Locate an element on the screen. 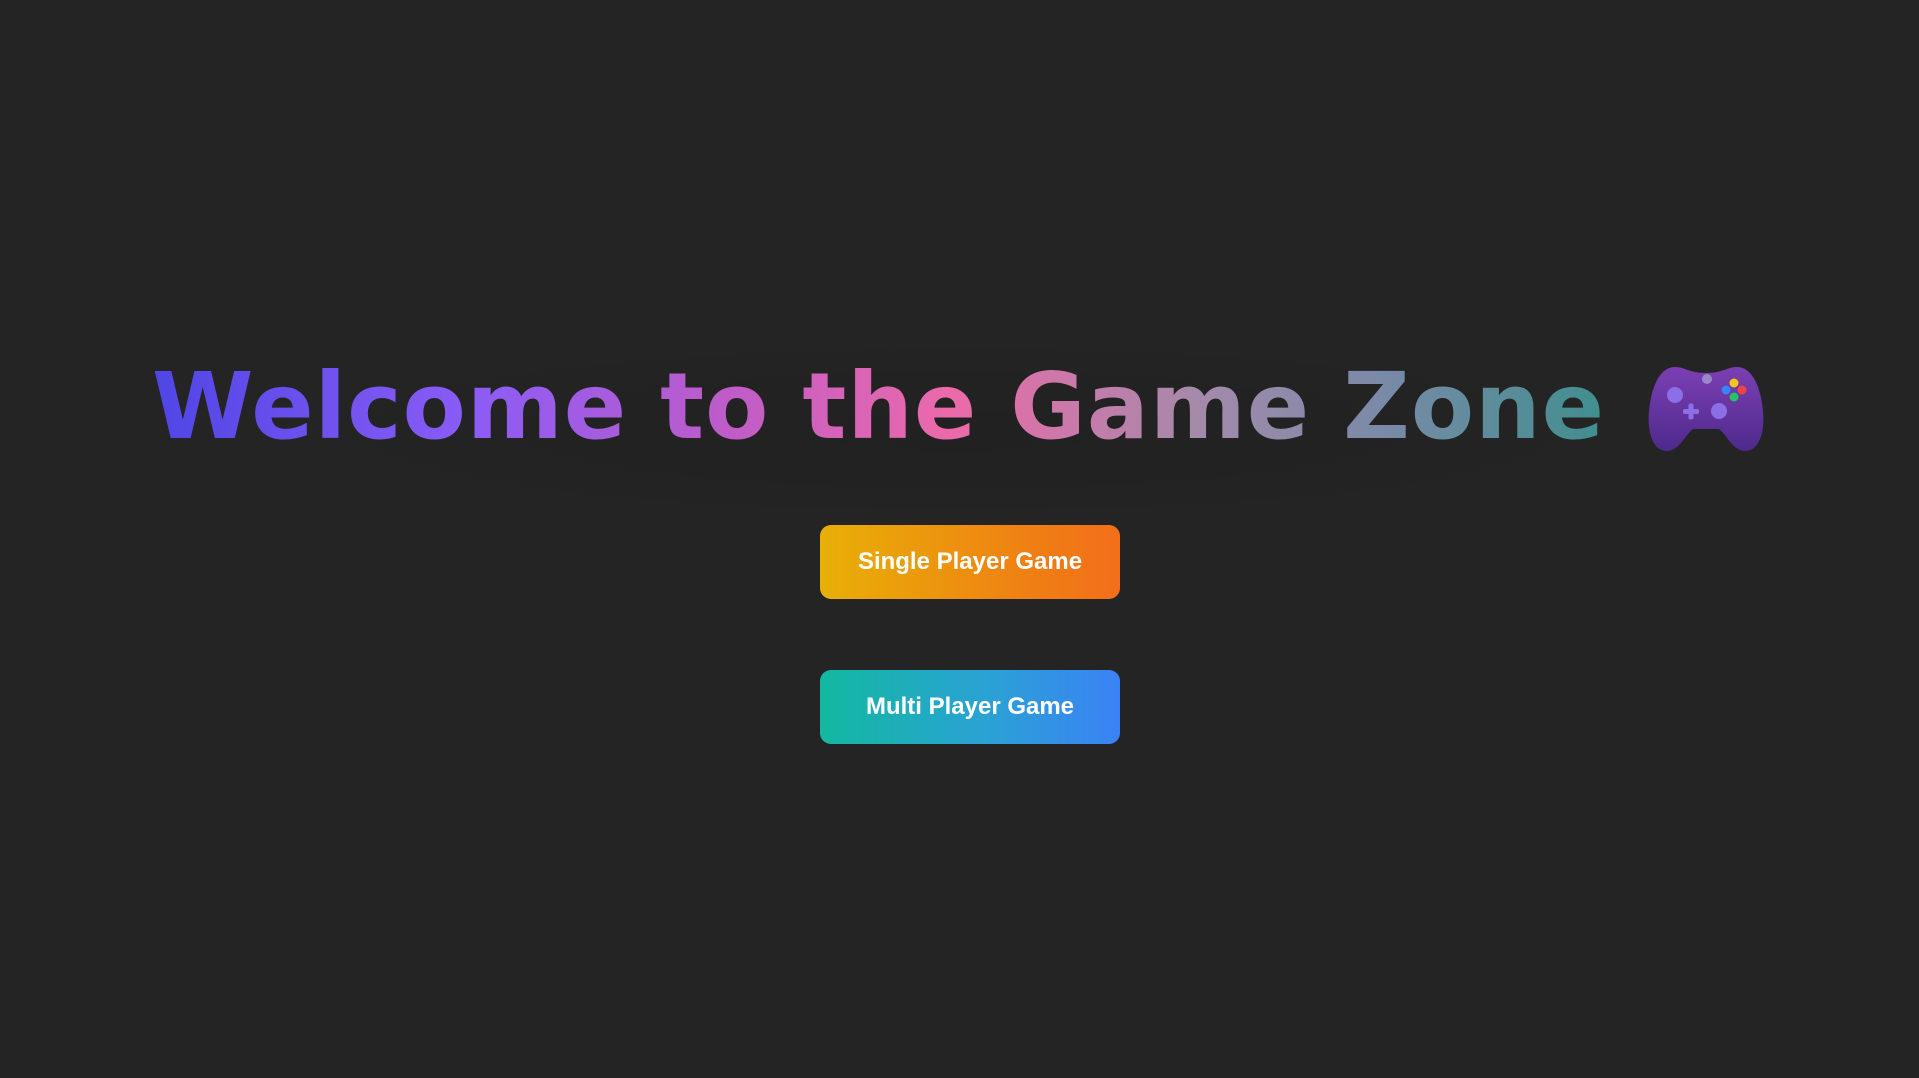 The width and height of the screenshot is (1919, 1078). page-title: Welcome to the Game Zone is located at coordinates (878, 406).